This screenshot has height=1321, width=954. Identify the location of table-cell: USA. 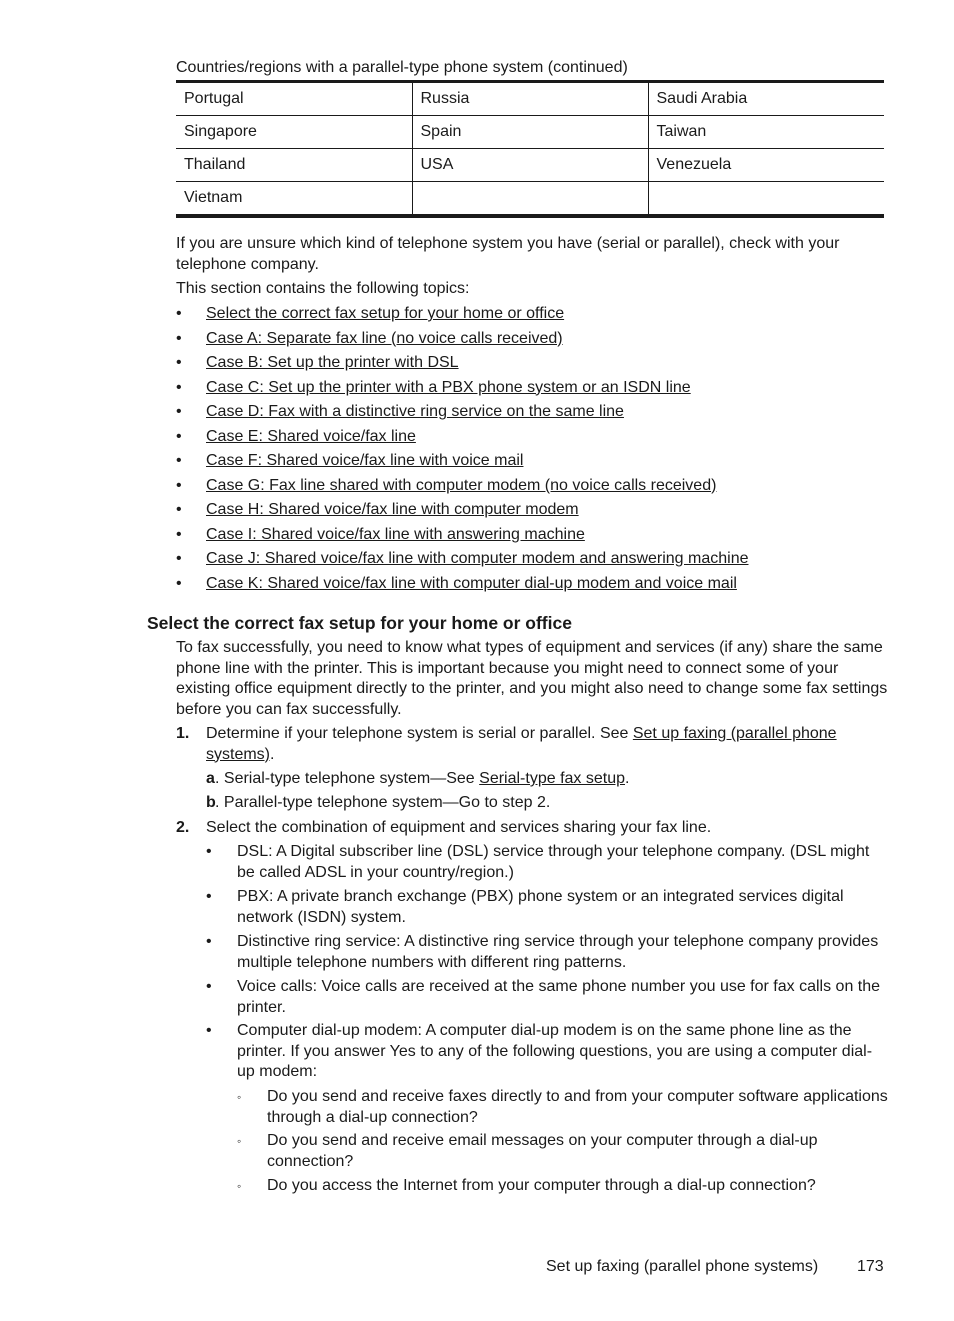
(530, 165).